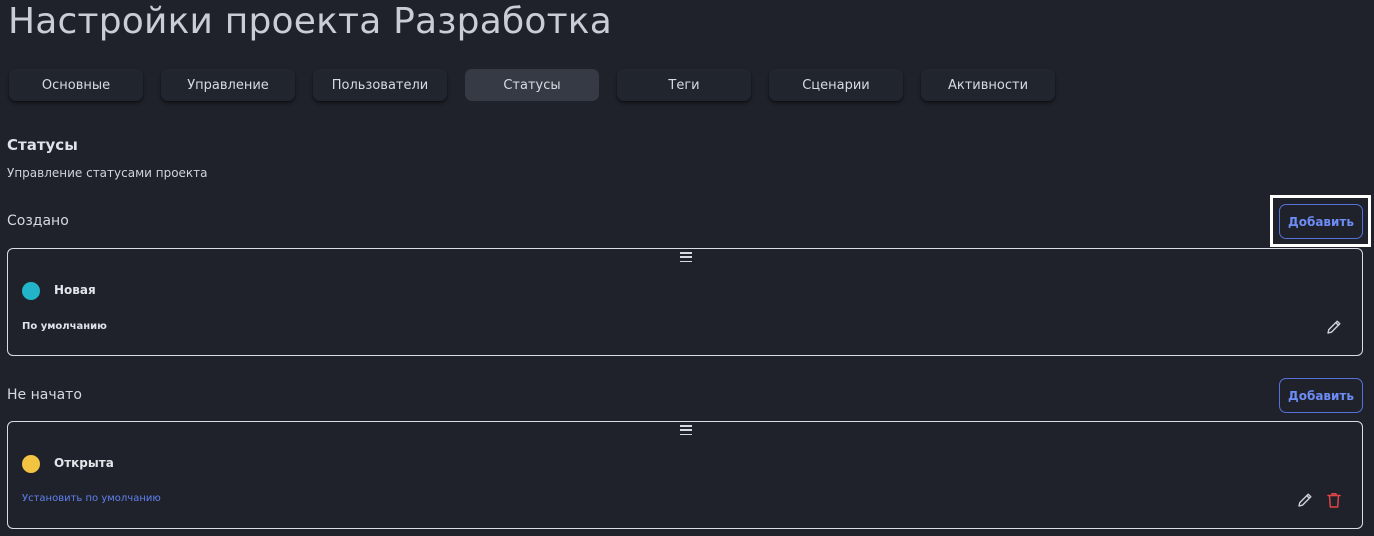  I want to click on group-label-not-started: Не начато, so click(44, 395).